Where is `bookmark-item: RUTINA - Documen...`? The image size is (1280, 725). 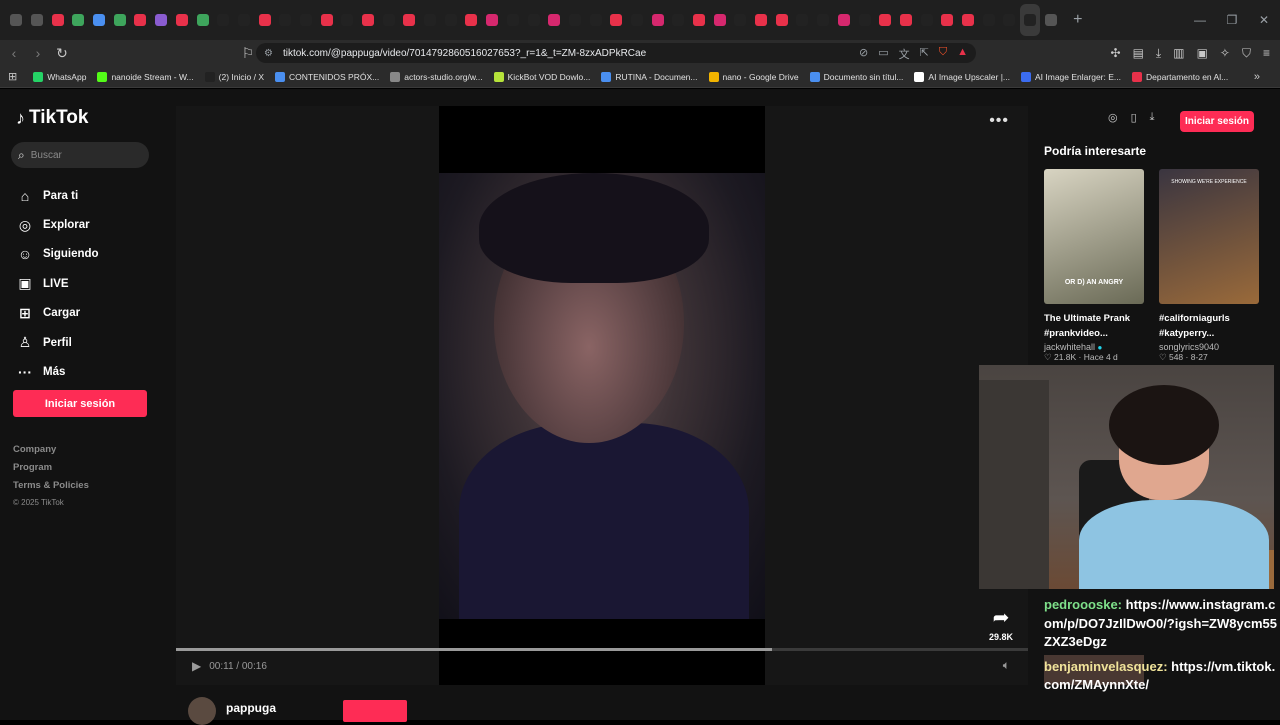
bookmark-item: RUTINA - Documen... is located at coordinates (649, 76).